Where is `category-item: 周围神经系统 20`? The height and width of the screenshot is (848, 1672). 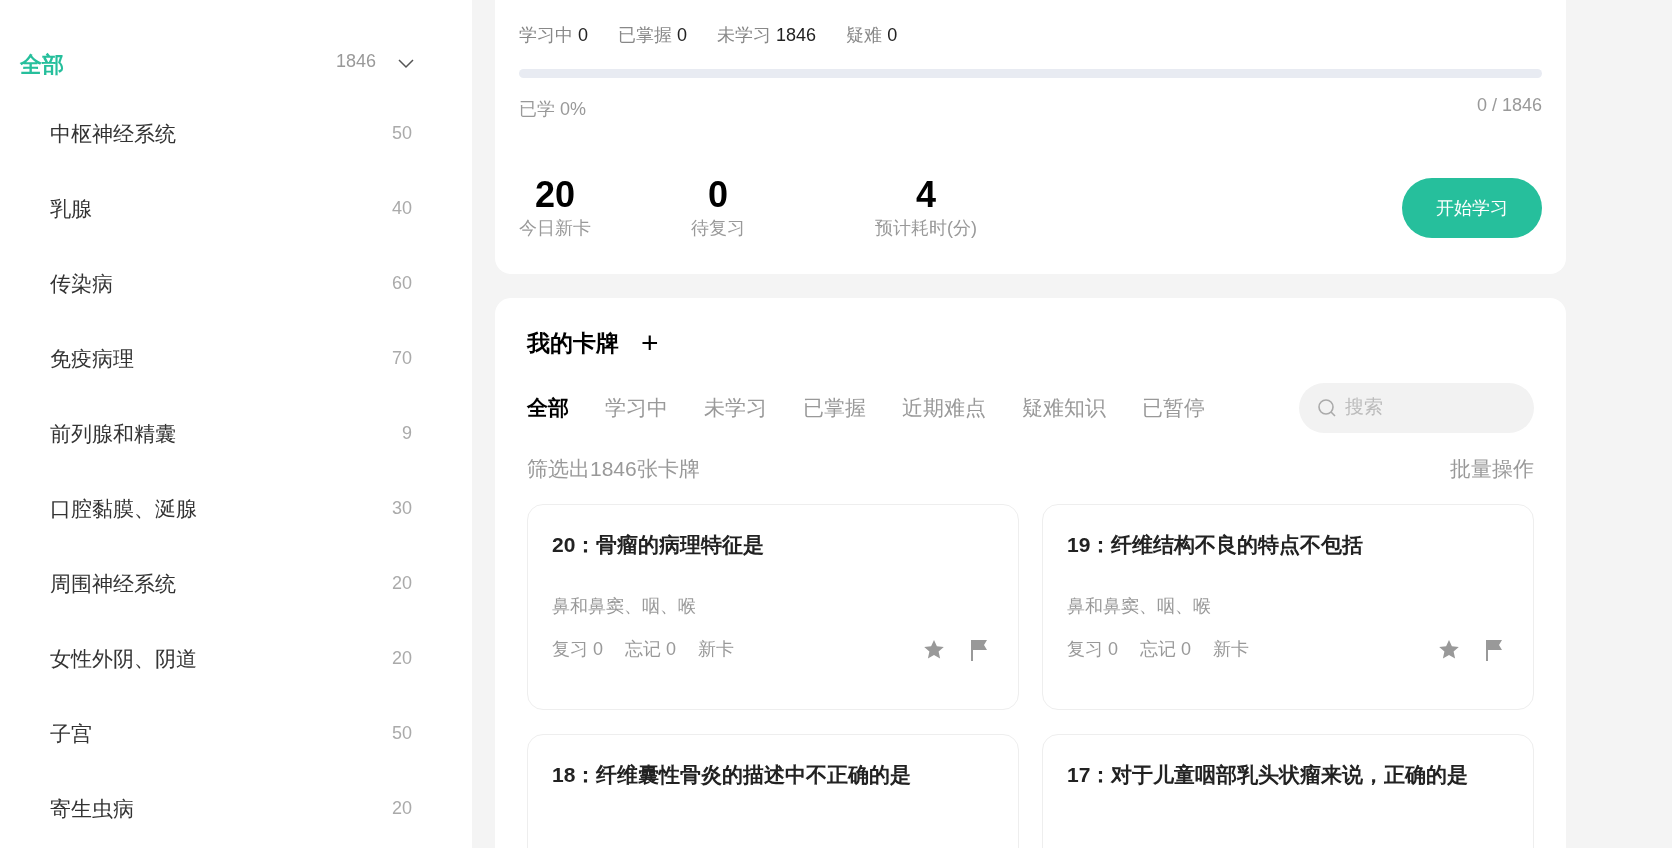 category-item: 周围神经系统 20 is located at coordinates (217, 583).